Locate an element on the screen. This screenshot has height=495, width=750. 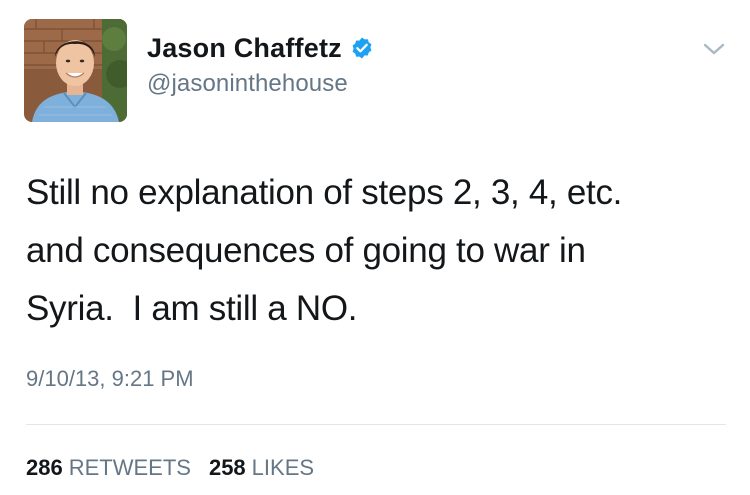
divider is located at coordinates (376, 424).